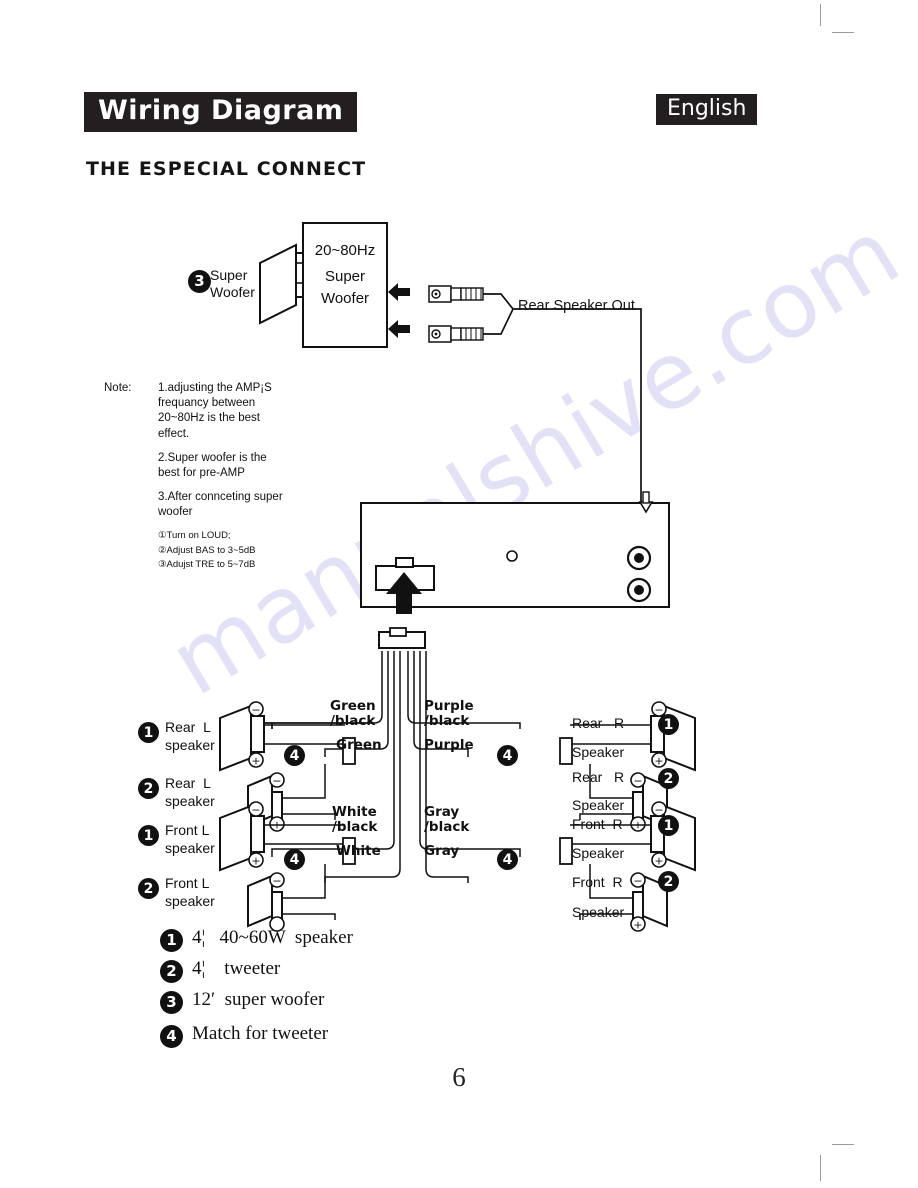 This screenshot has height=1188, width=918. Describe the element at coordinates (447, 820) in the screenshot. I see `wire-label-gray-black: Gray /black` at that location.